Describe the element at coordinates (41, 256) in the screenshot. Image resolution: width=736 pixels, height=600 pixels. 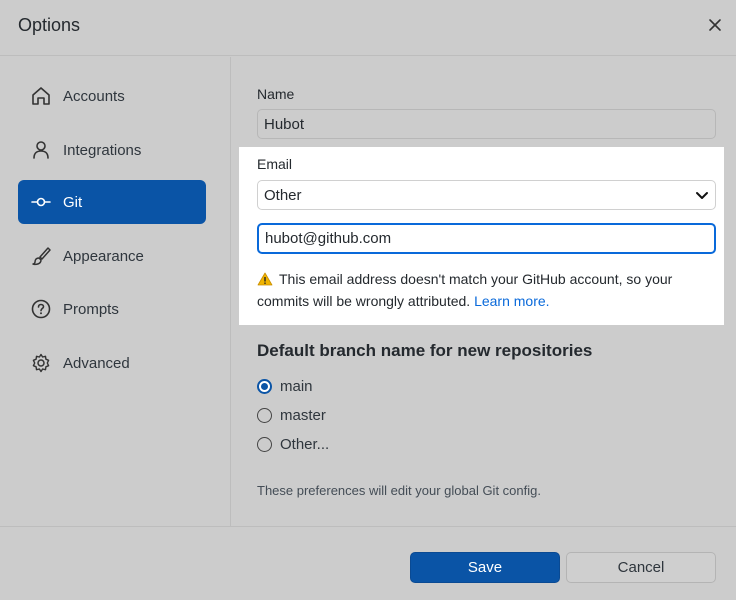
I see `paintbrush-icon` at that location.